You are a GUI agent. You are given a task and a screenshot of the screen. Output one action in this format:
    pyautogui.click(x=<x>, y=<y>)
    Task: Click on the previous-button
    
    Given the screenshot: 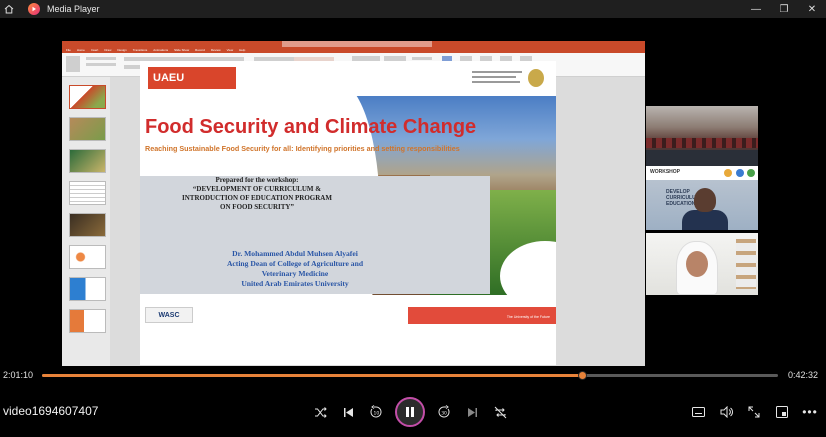 What is the action you would take?
    pyautogui.click(x=348, y=412)
    